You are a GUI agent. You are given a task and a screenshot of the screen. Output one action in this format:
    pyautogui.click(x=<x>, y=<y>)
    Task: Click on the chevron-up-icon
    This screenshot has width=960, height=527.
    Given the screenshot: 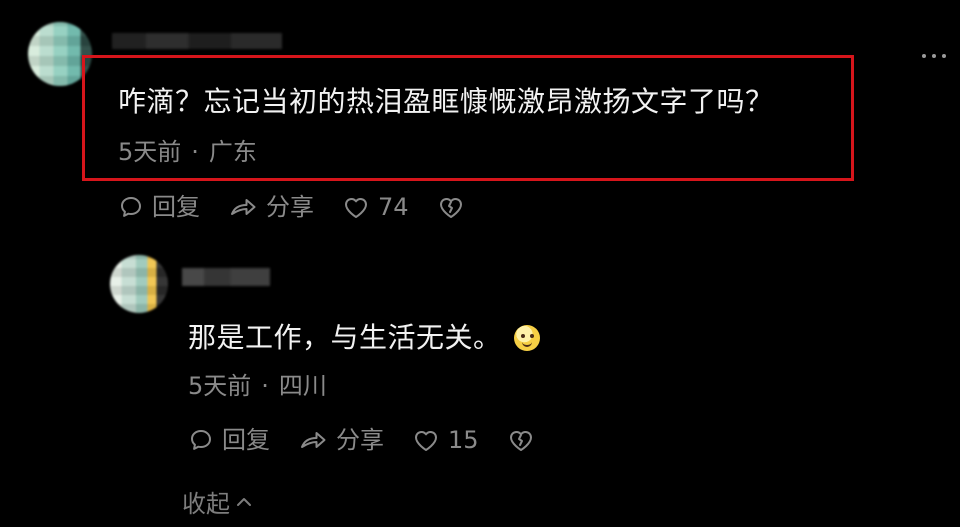 What is the action you would take?
    pyautogui.click(x=244, y=502)
    